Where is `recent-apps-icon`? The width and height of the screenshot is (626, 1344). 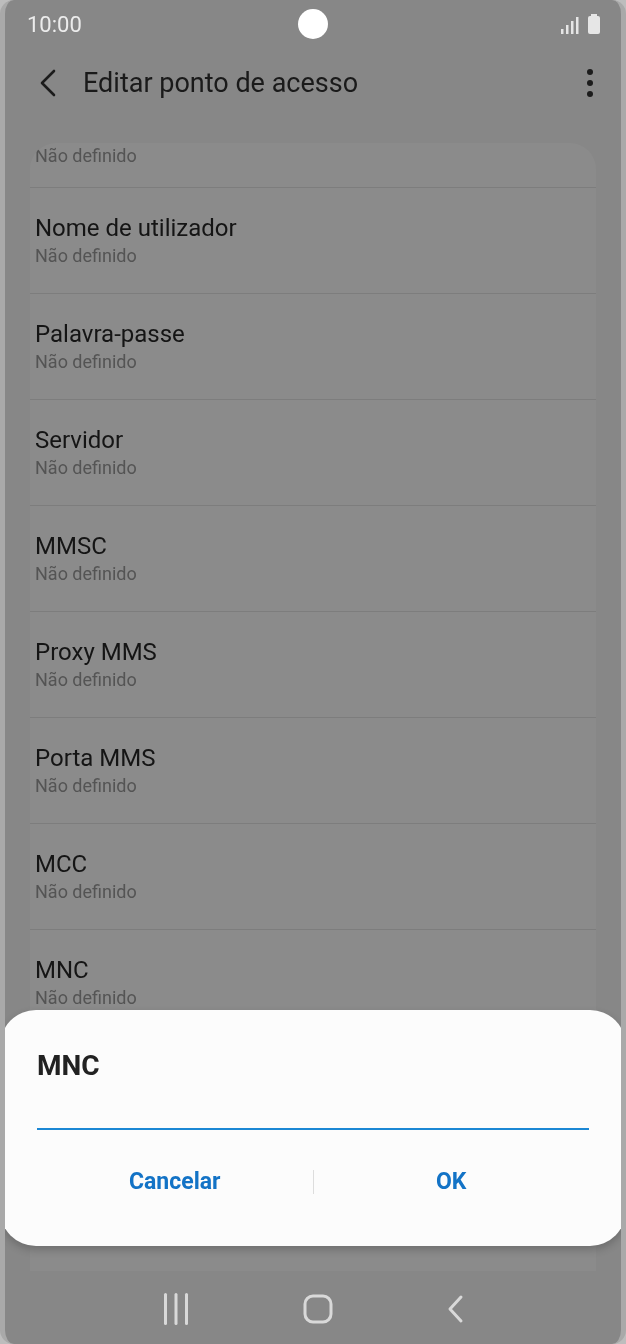
recent-apps-icon is located at coordinates (176, 1309).